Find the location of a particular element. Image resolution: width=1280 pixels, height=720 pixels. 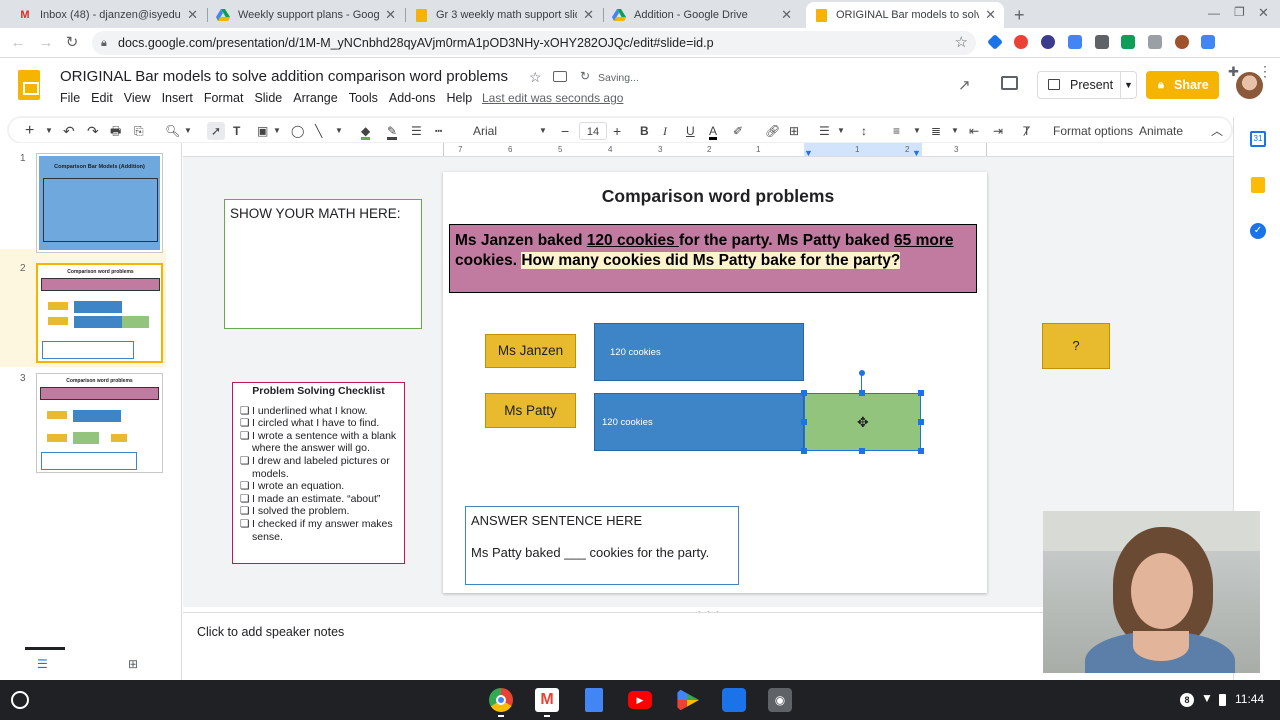

tab-original-bar-models: ORIGINAL Bar models to solve a ✕ is located at coordinates (905, 15).